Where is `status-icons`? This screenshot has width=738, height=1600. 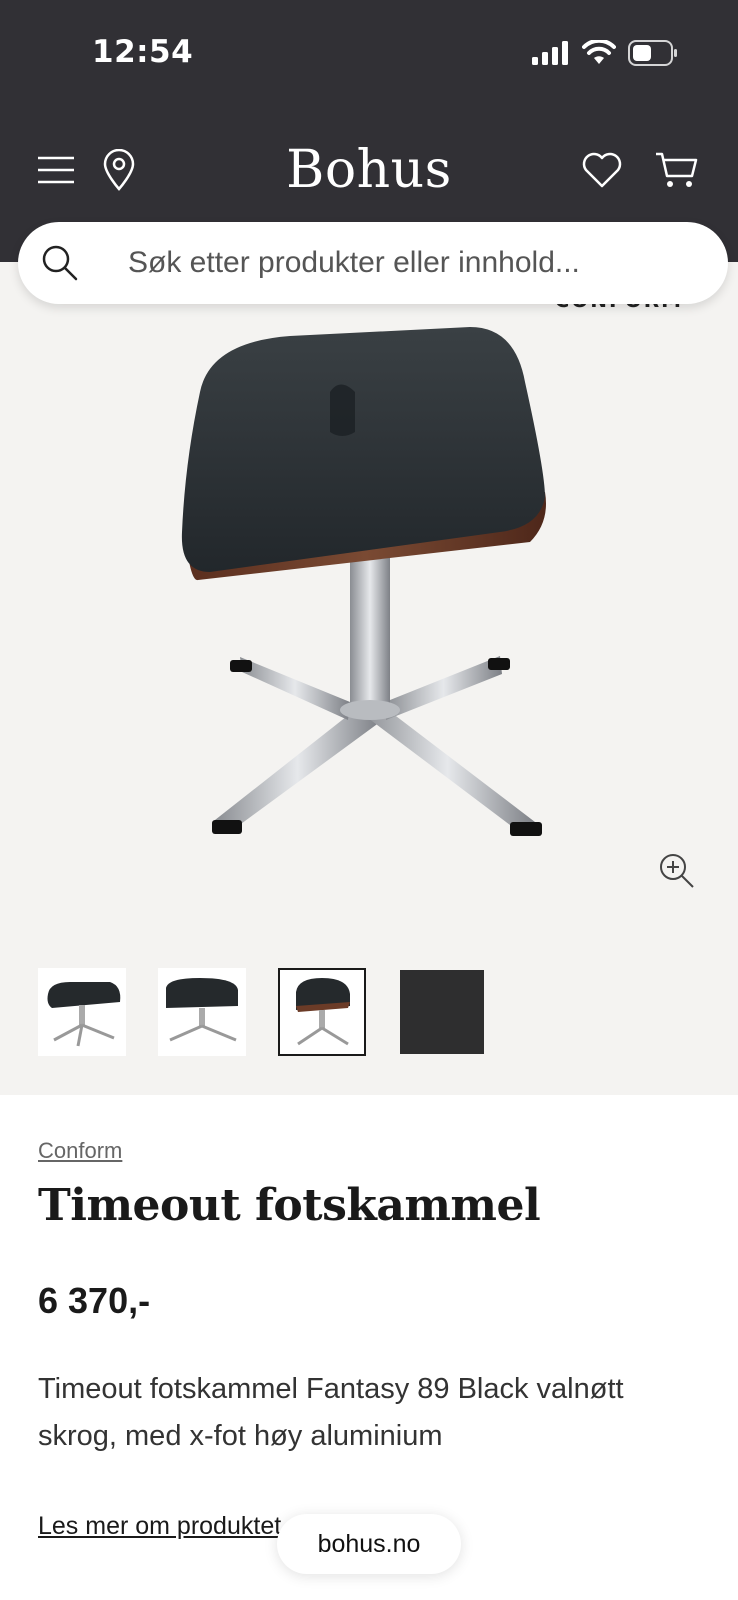 status-icons is located at coordinates (605, 53).